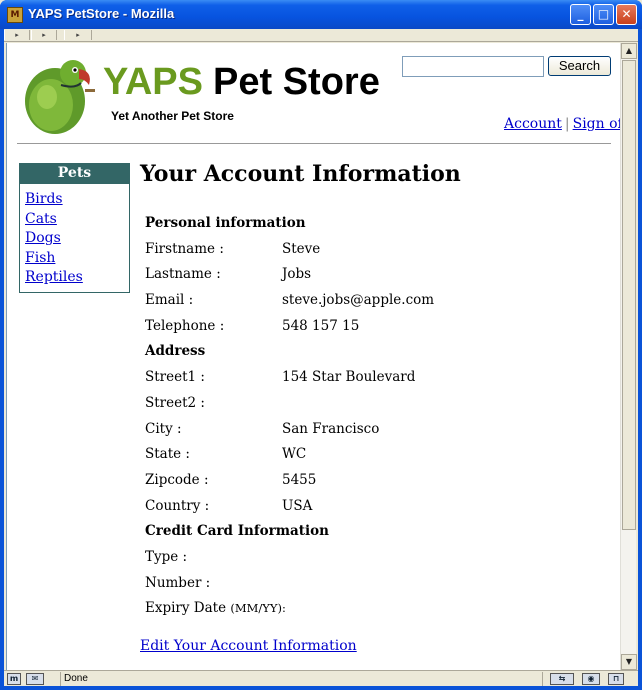 The width and height of the screenshot is (642, 690). Describe the element at coordinates (237, 531) in the screenshot. I see `credit-card-heading: Credit Card Information` at that location.